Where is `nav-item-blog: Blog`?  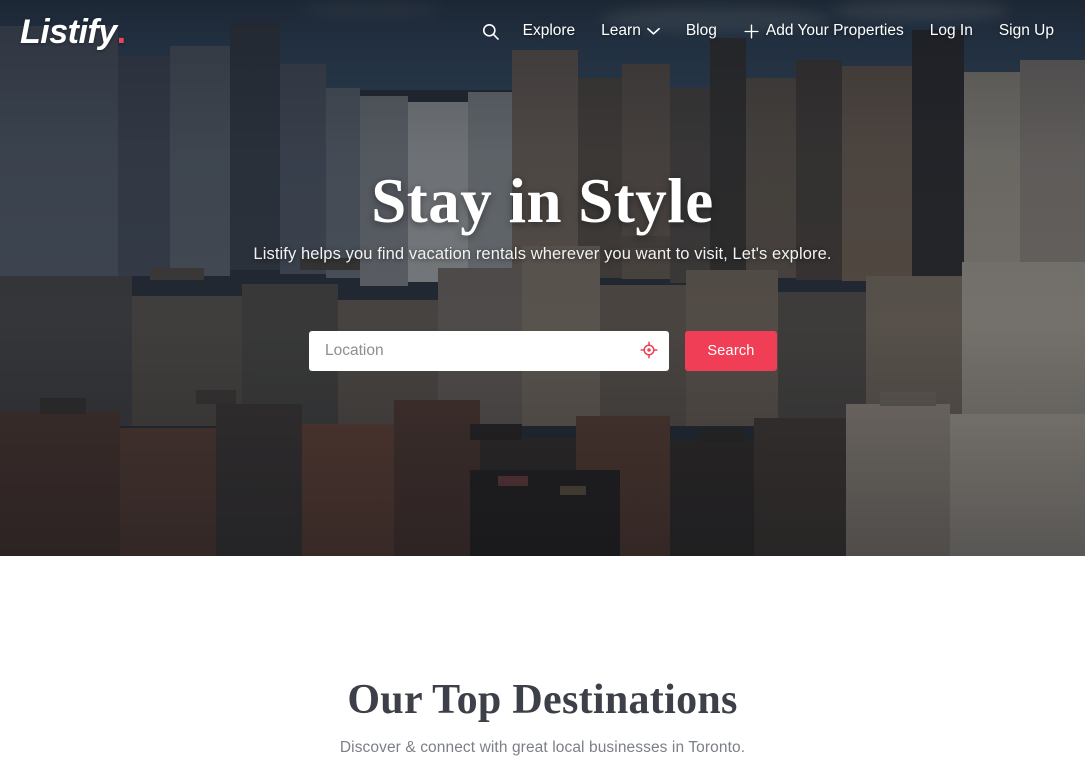 nav-item-blog: Blog is located at coordinates (701, 31).